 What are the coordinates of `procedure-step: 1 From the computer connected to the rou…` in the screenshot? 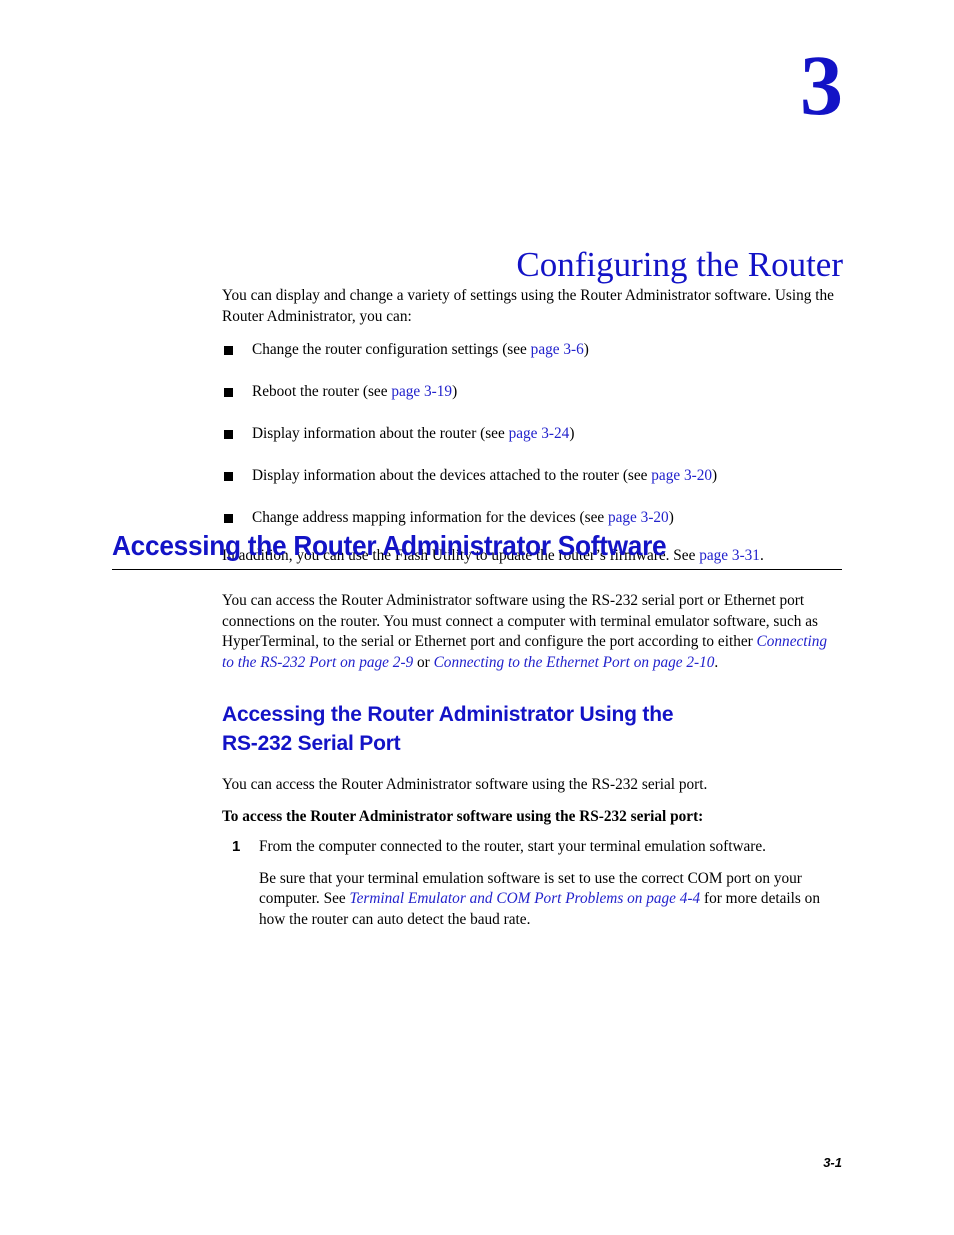 It's located at (532, 883).